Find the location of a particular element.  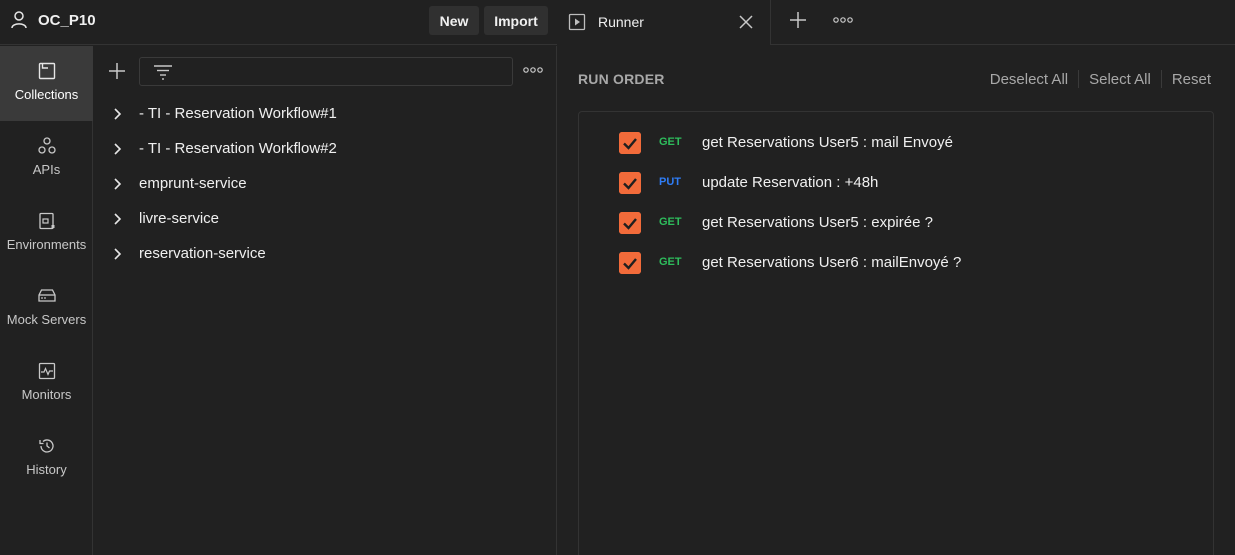

mock-servers-icon is located at coordinates (46, 295).